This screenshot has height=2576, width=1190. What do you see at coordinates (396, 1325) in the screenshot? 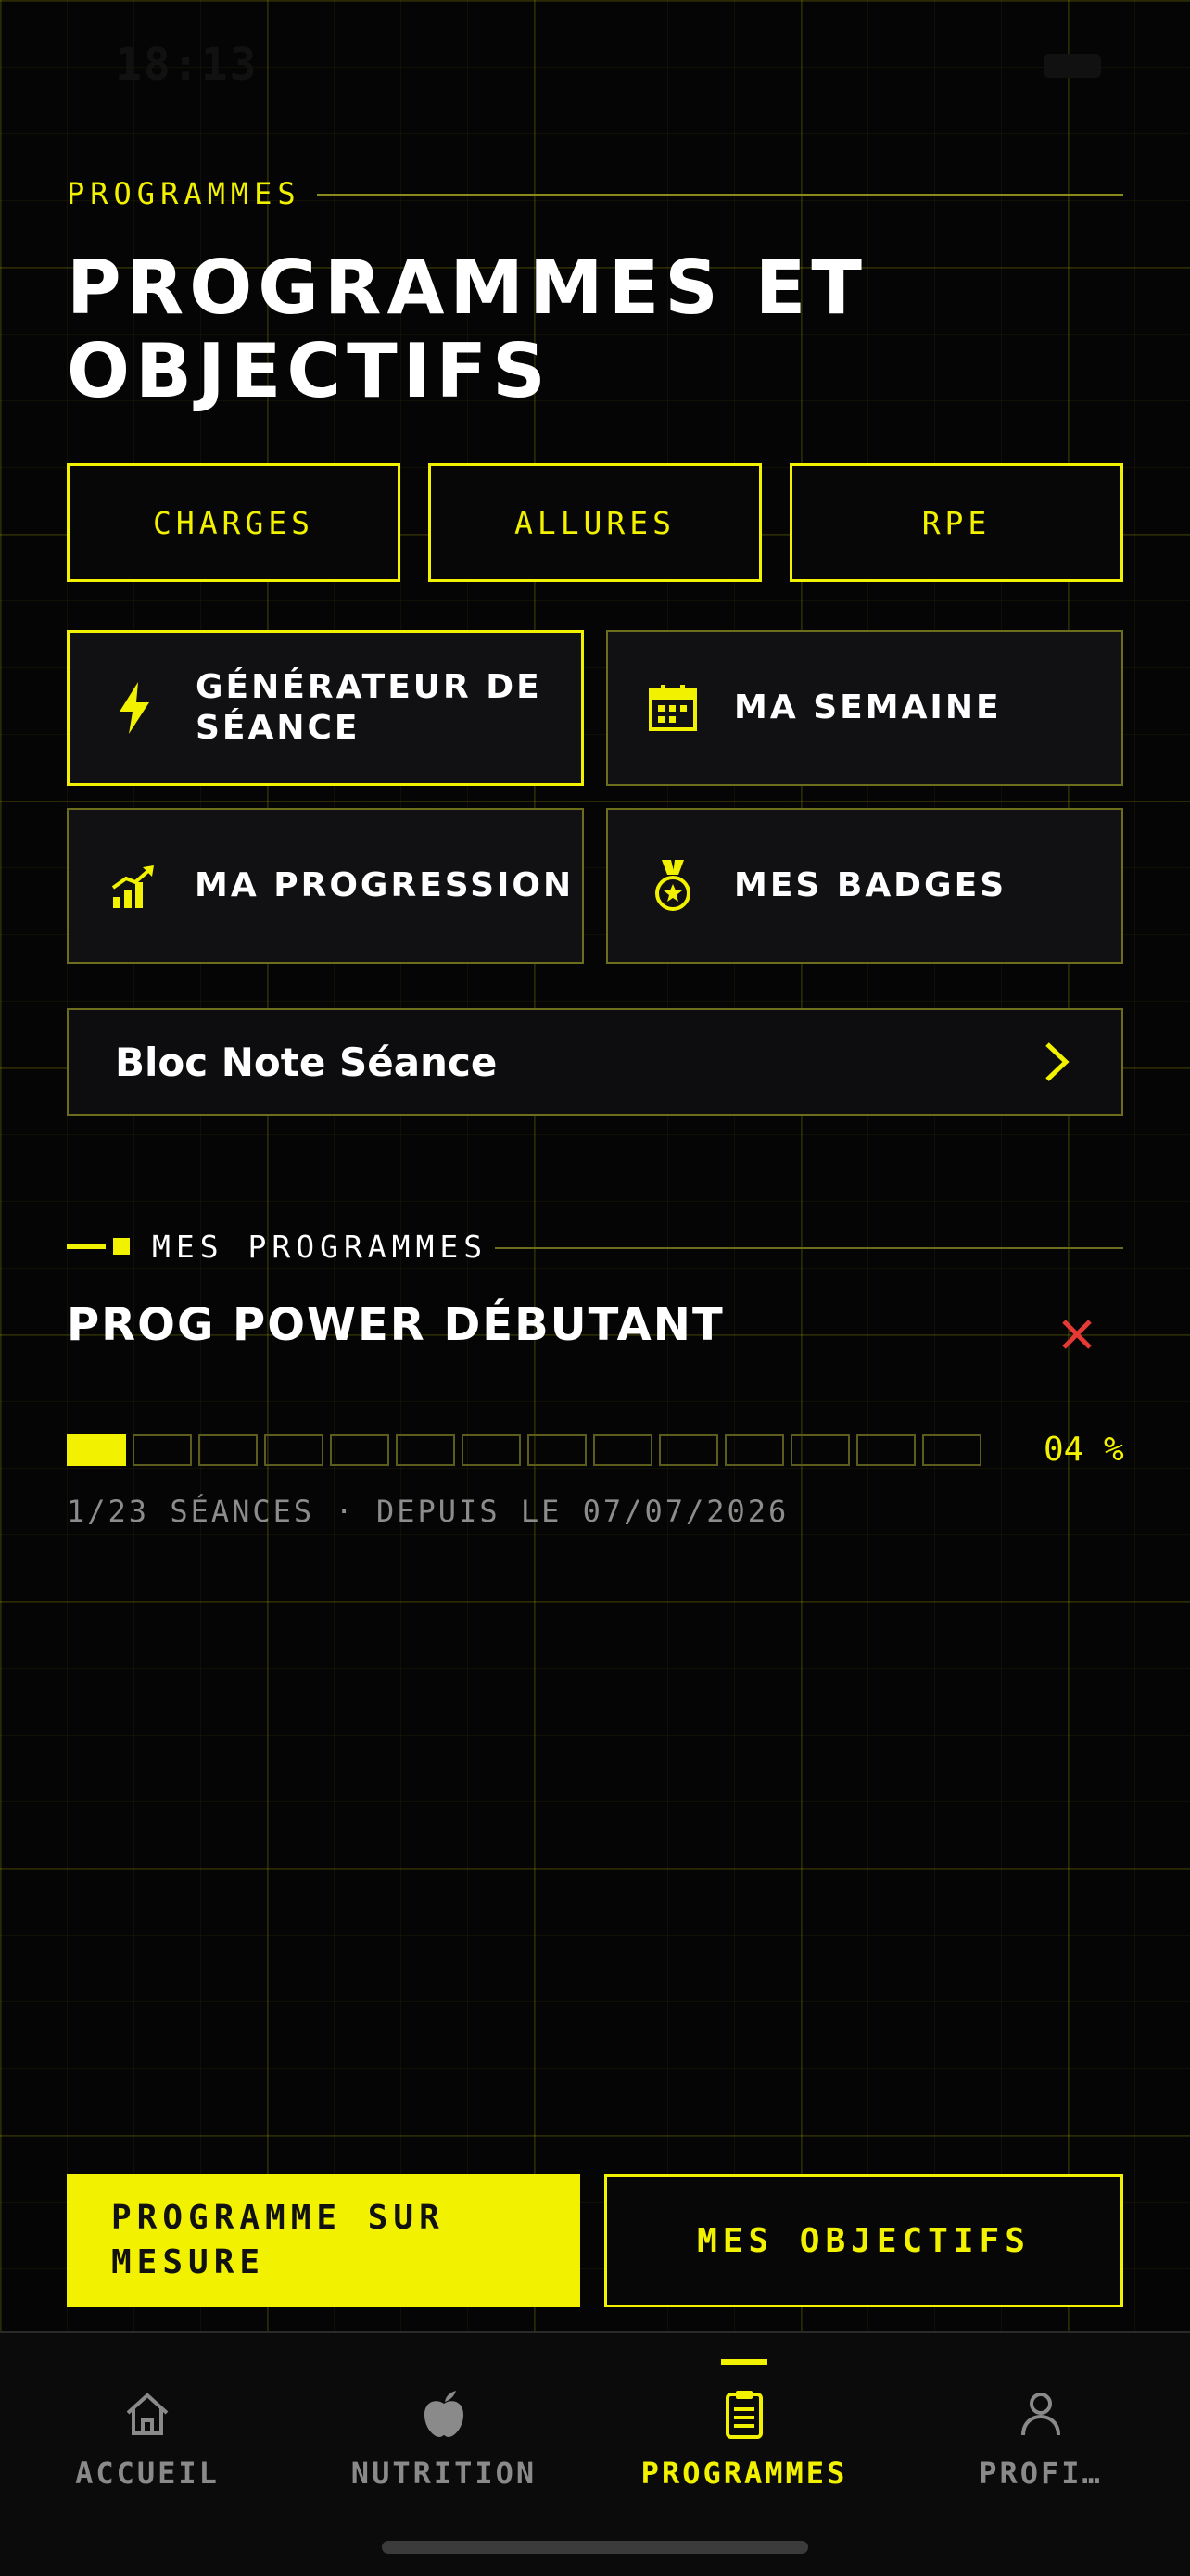
I see `program-title: PROG POWER DÉBUTANT` at bounding box center [396, 1325].